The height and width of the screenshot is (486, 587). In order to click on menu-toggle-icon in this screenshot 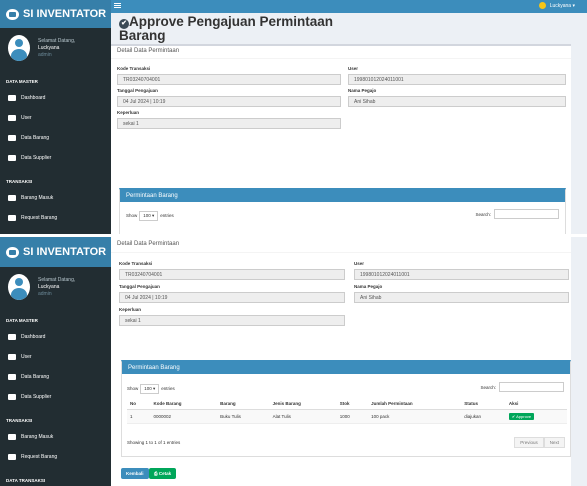, I will do `click(117, 3)`.